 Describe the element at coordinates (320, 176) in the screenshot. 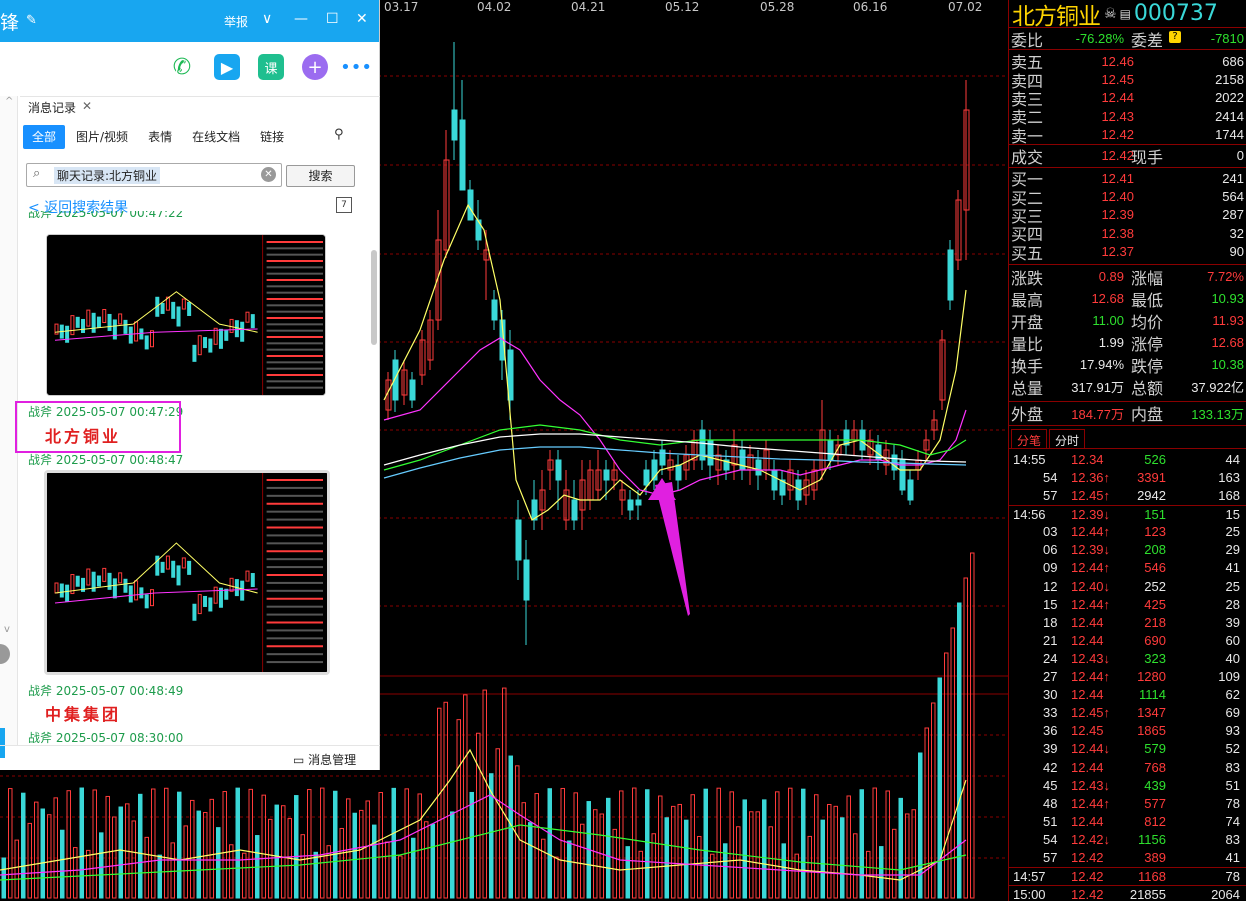

I see `search-button: 搜索` at that location.